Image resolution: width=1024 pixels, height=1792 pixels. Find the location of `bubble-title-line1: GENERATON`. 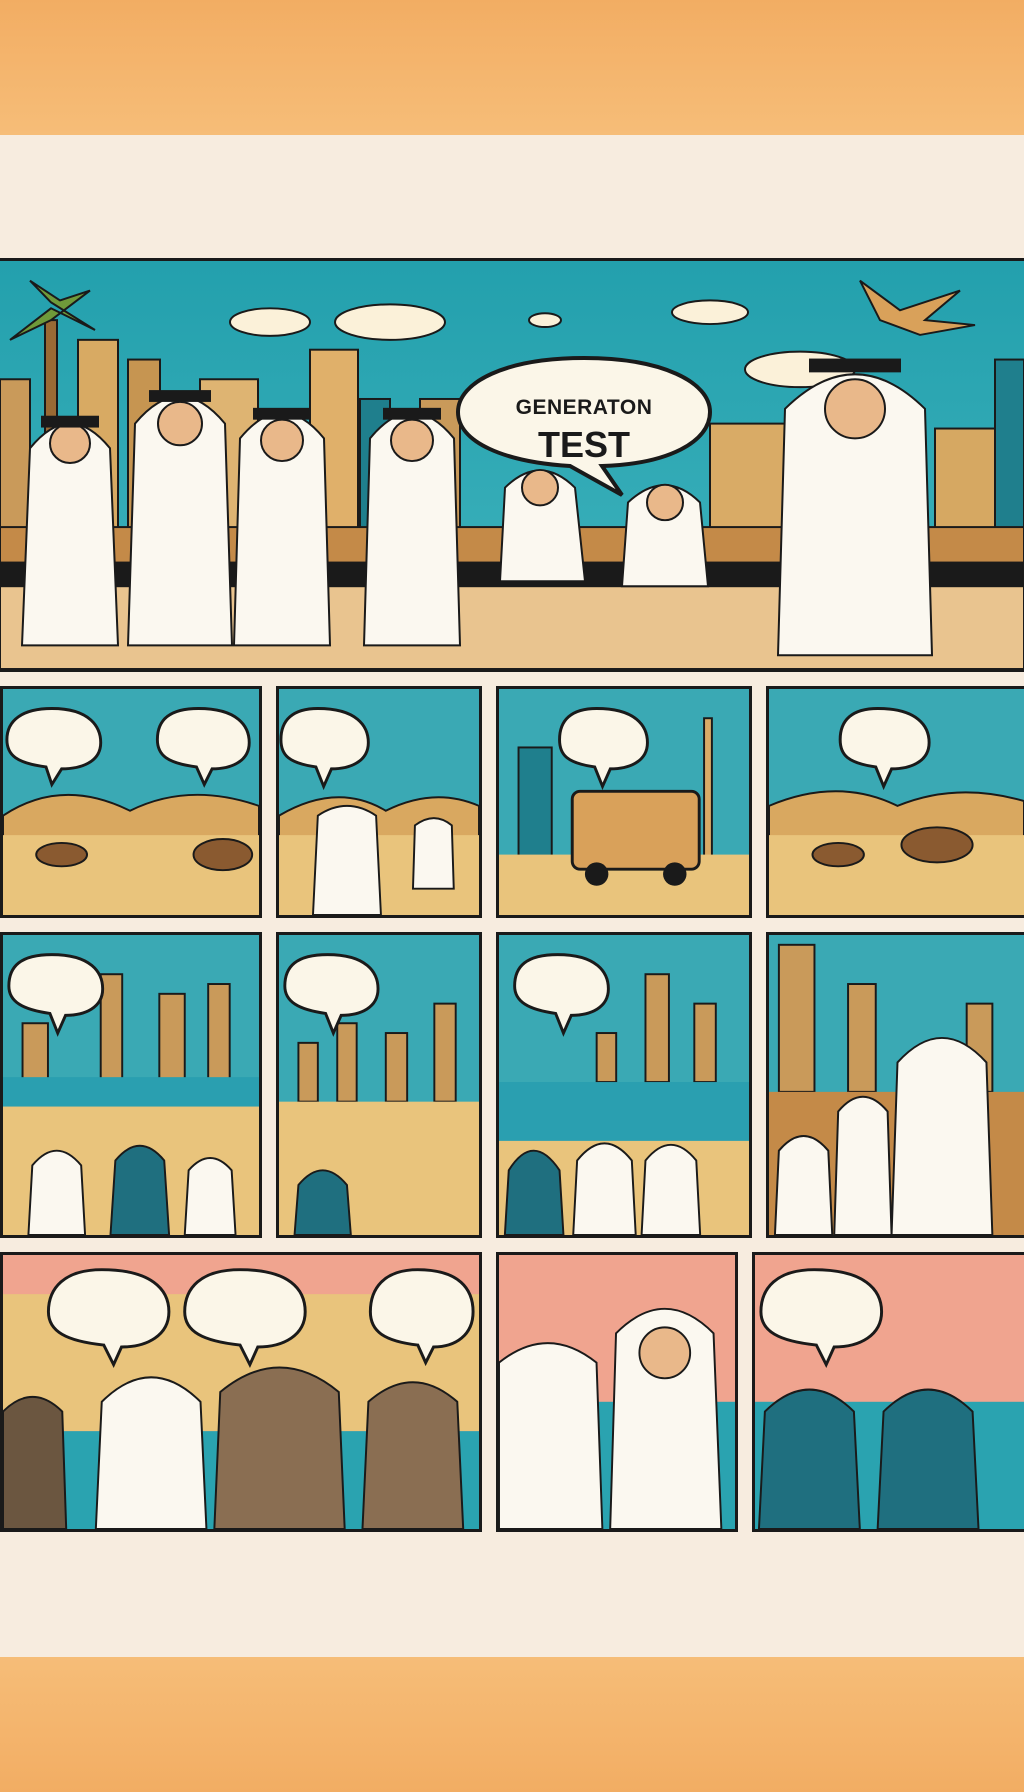

bubble-title-line1: GENERATON is located at coordinates (584, 407).